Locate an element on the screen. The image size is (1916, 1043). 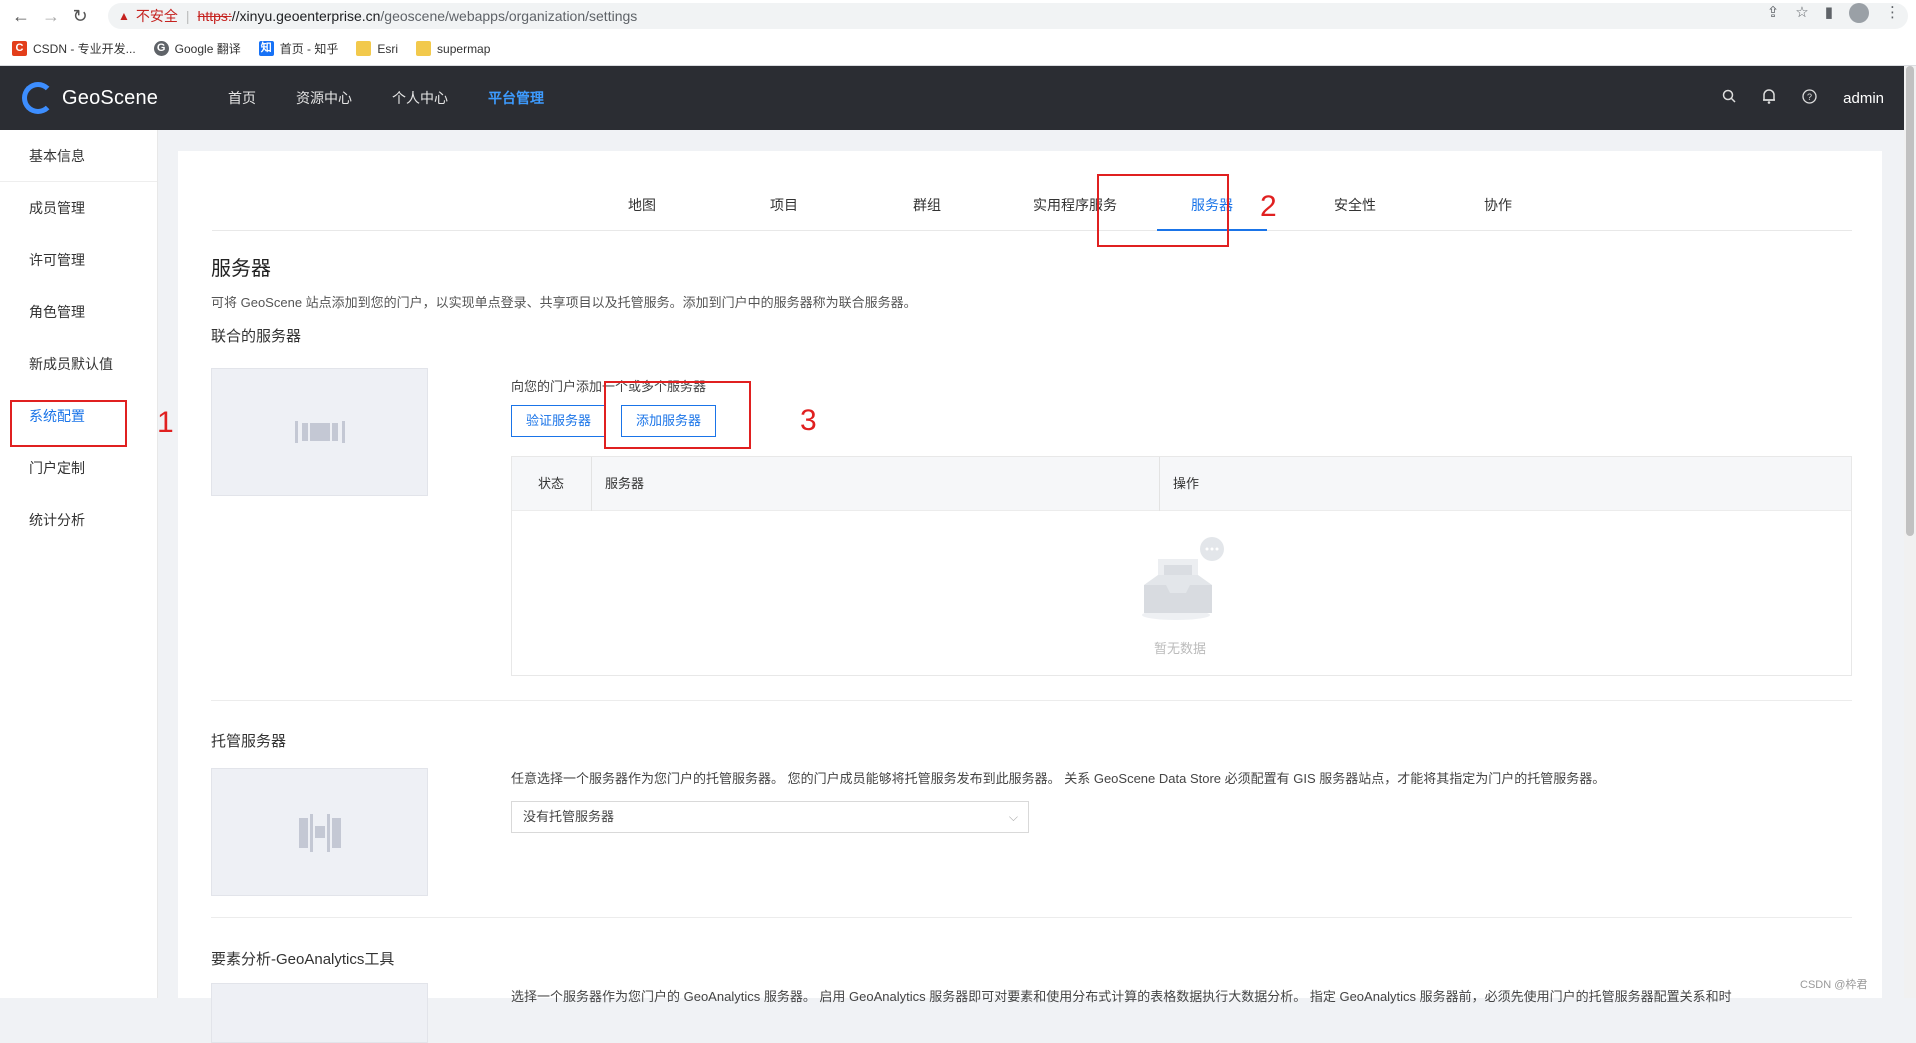
empty-inbox-icon is located at coordinates (1183, 578).